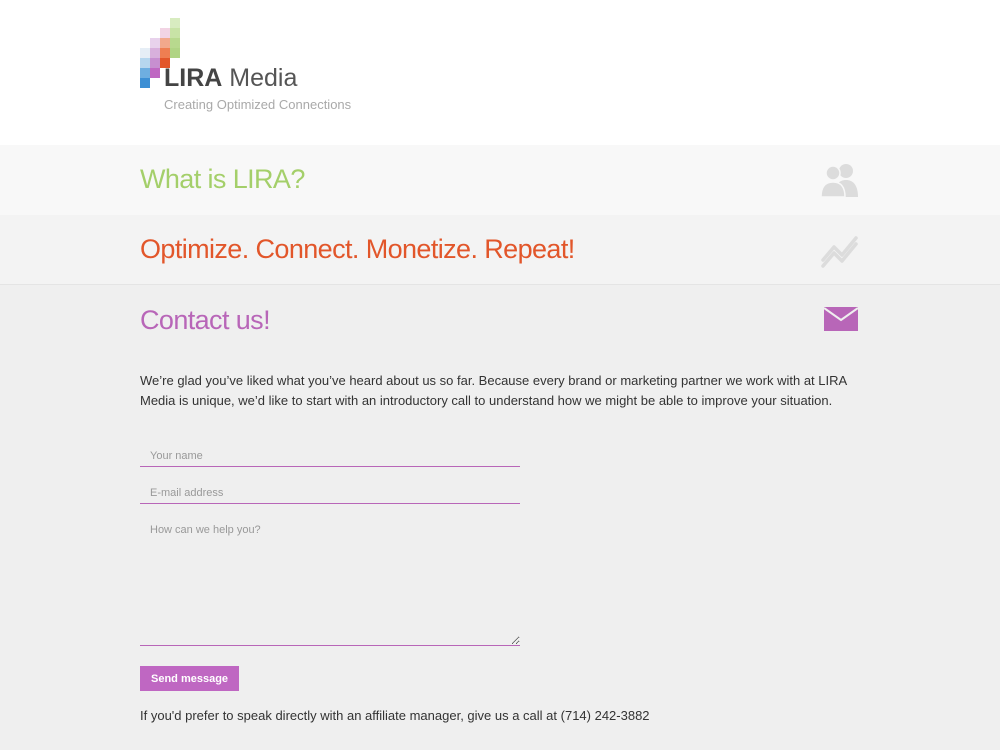  I want to click on mail-icon, so click(841, 319).